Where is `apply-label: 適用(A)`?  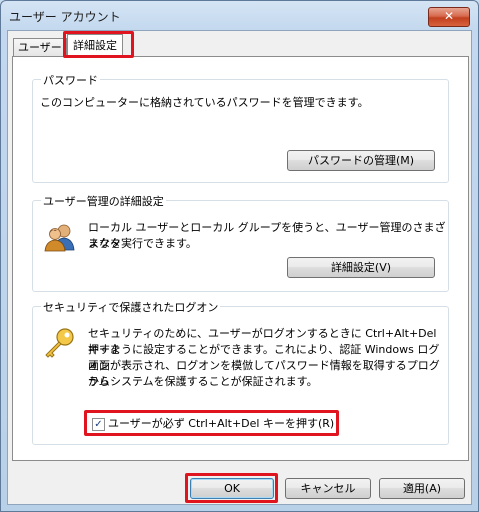 apply-label: 適用(A) is located at coordinates (422, 488).